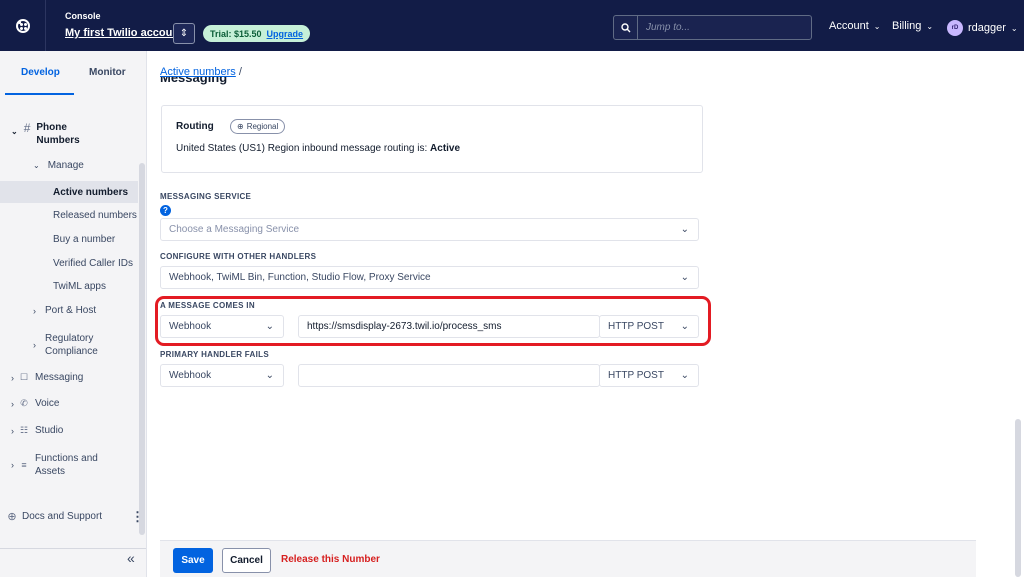 The width and height of the screenshot is (1024, 577). Describe the element at coordinates (24, 465) in the screenshot. I see `function-icon: ≡` at that location.